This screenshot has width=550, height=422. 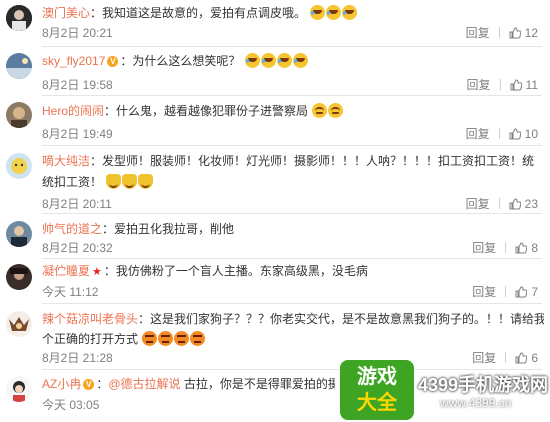 I want to click on comment-username: 澳门美心, so click(x=66, y=13).